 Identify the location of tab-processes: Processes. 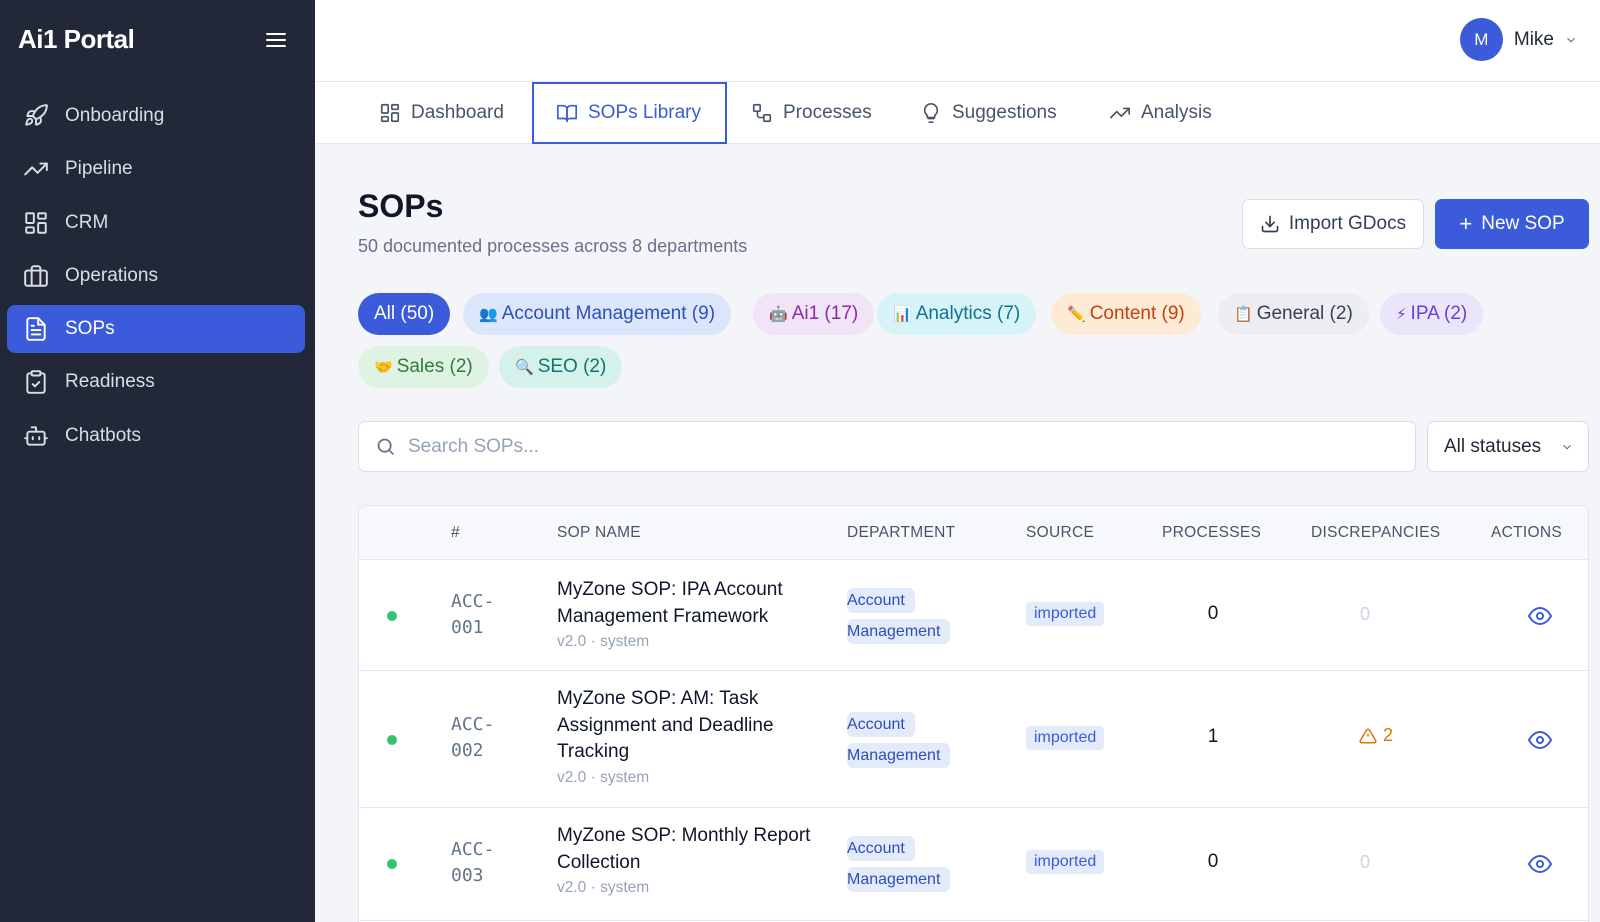
(811, 113).